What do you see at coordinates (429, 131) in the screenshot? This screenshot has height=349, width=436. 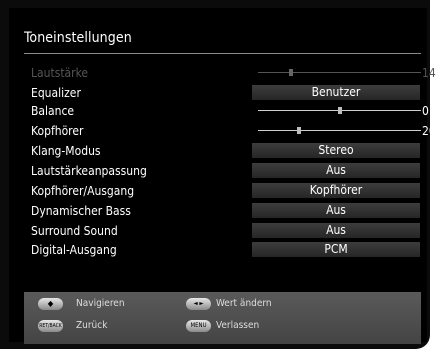 I see `slider-value: 20` at bounding box center [429, 131].